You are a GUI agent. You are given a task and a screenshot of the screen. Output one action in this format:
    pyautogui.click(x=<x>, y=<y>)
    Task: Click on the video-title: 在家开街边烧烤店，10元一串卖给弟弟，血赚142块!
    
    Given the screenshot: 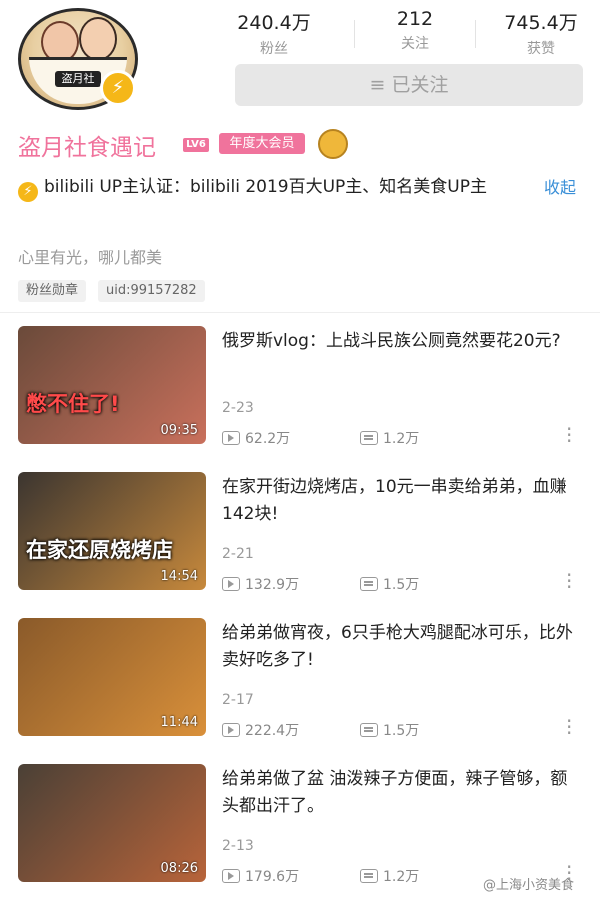 What is the action you would take?
    pyautogui.click(x=401, y=501)
    